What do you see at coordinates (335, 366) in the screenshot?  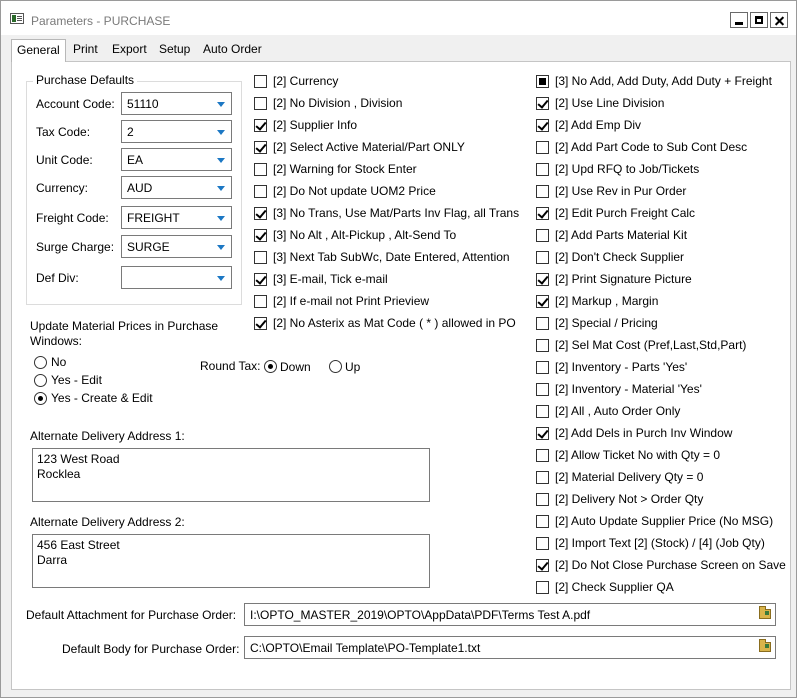 I see `round-tax-up-radio` at bounding box center [335, 366].